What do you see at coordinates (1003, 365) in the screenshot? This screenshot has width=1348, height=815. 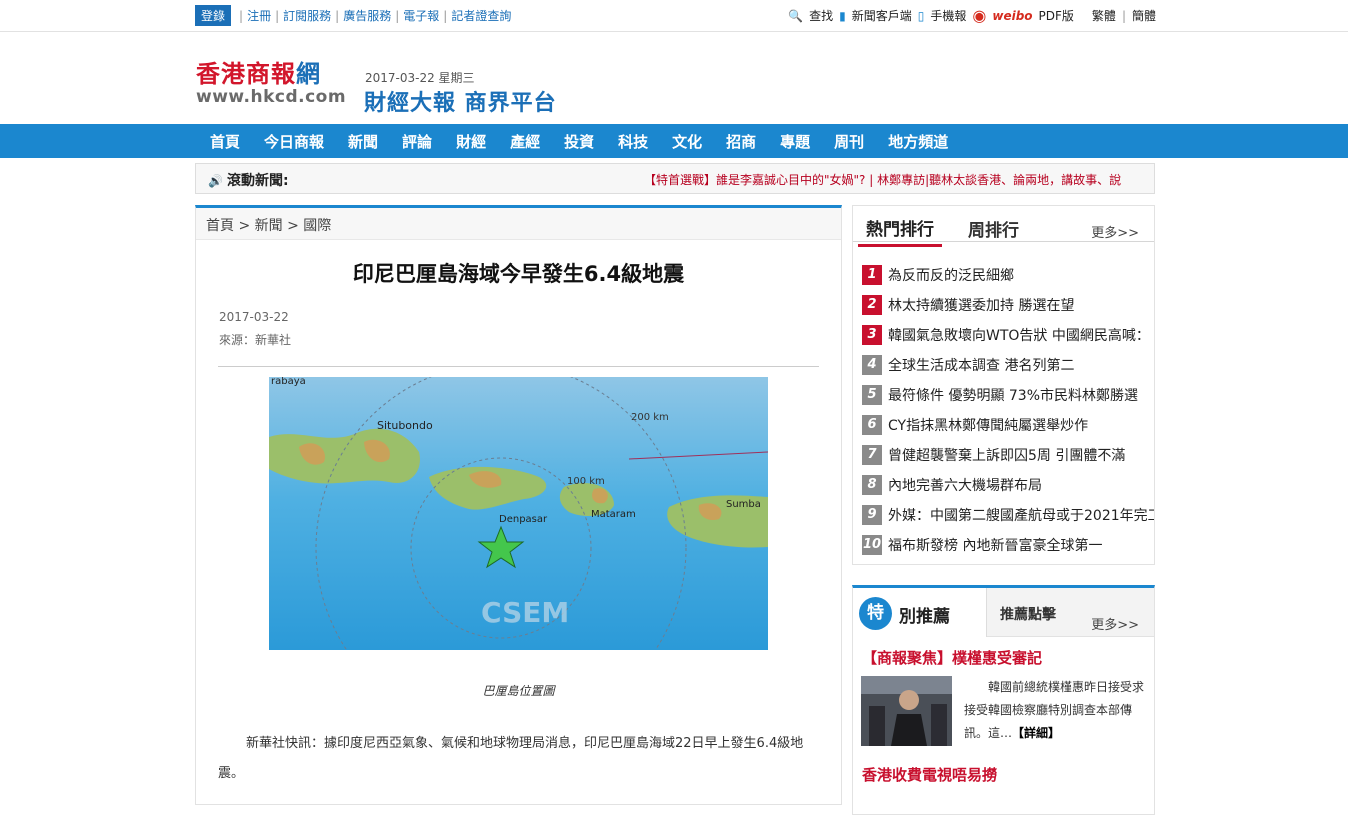 I see `list-item: 4 全球生活成本調查 港名列第二` at bounding box center [1003, 365].